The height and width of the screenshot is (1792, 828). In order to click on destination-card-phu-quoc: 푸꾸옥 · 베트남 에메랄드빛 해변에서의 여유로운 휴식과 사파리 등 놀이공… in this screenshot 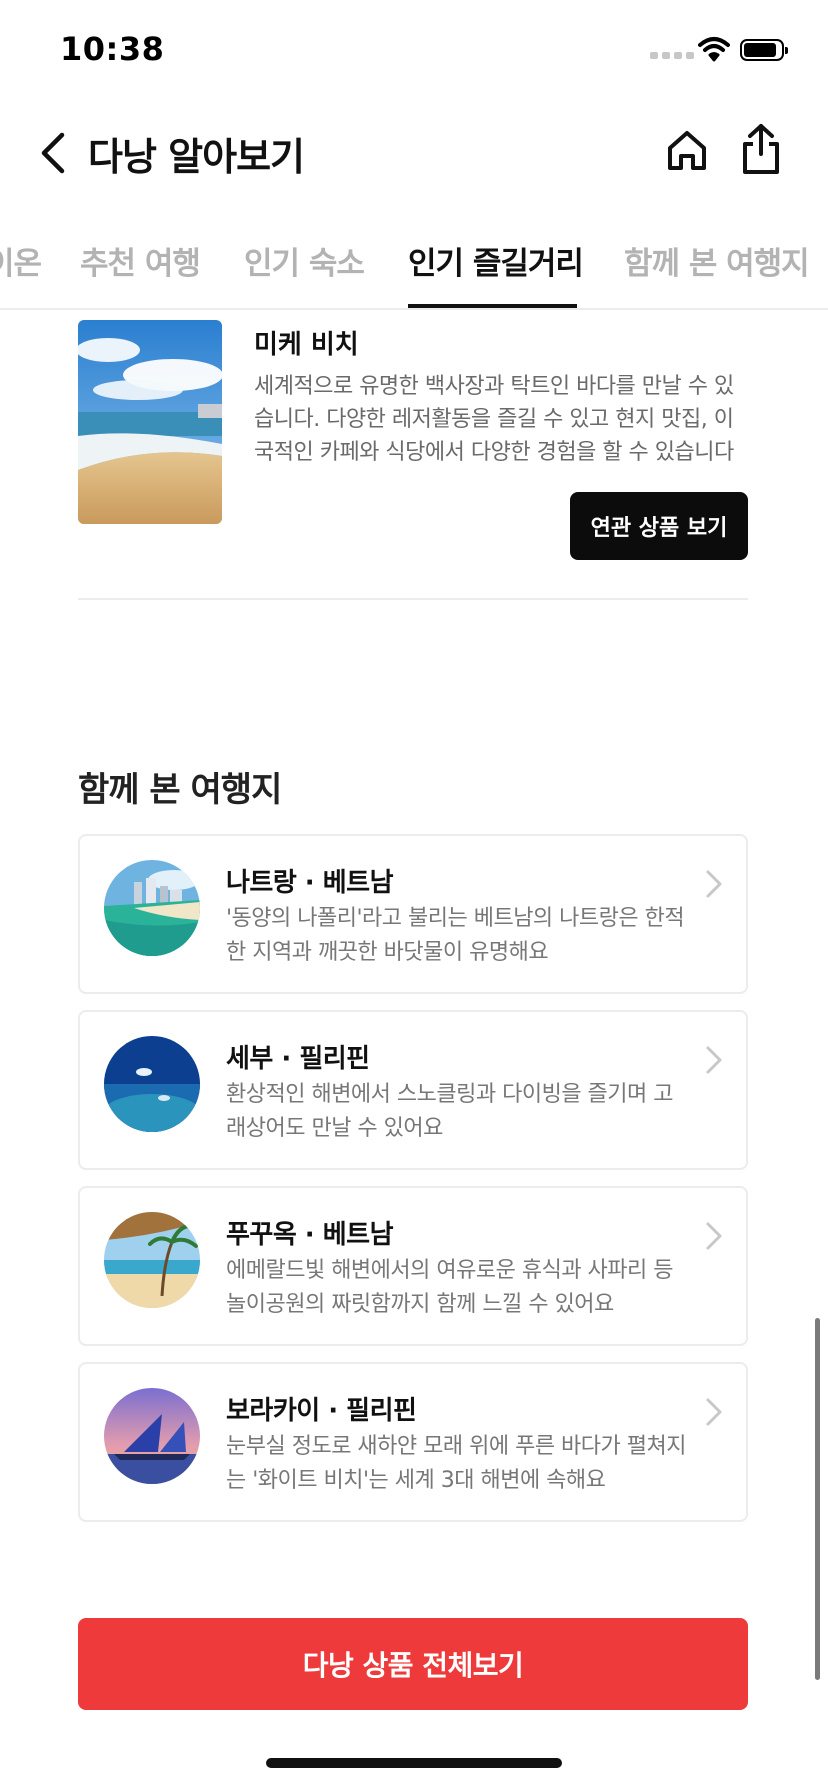, I will do `click(413, 1266)`.